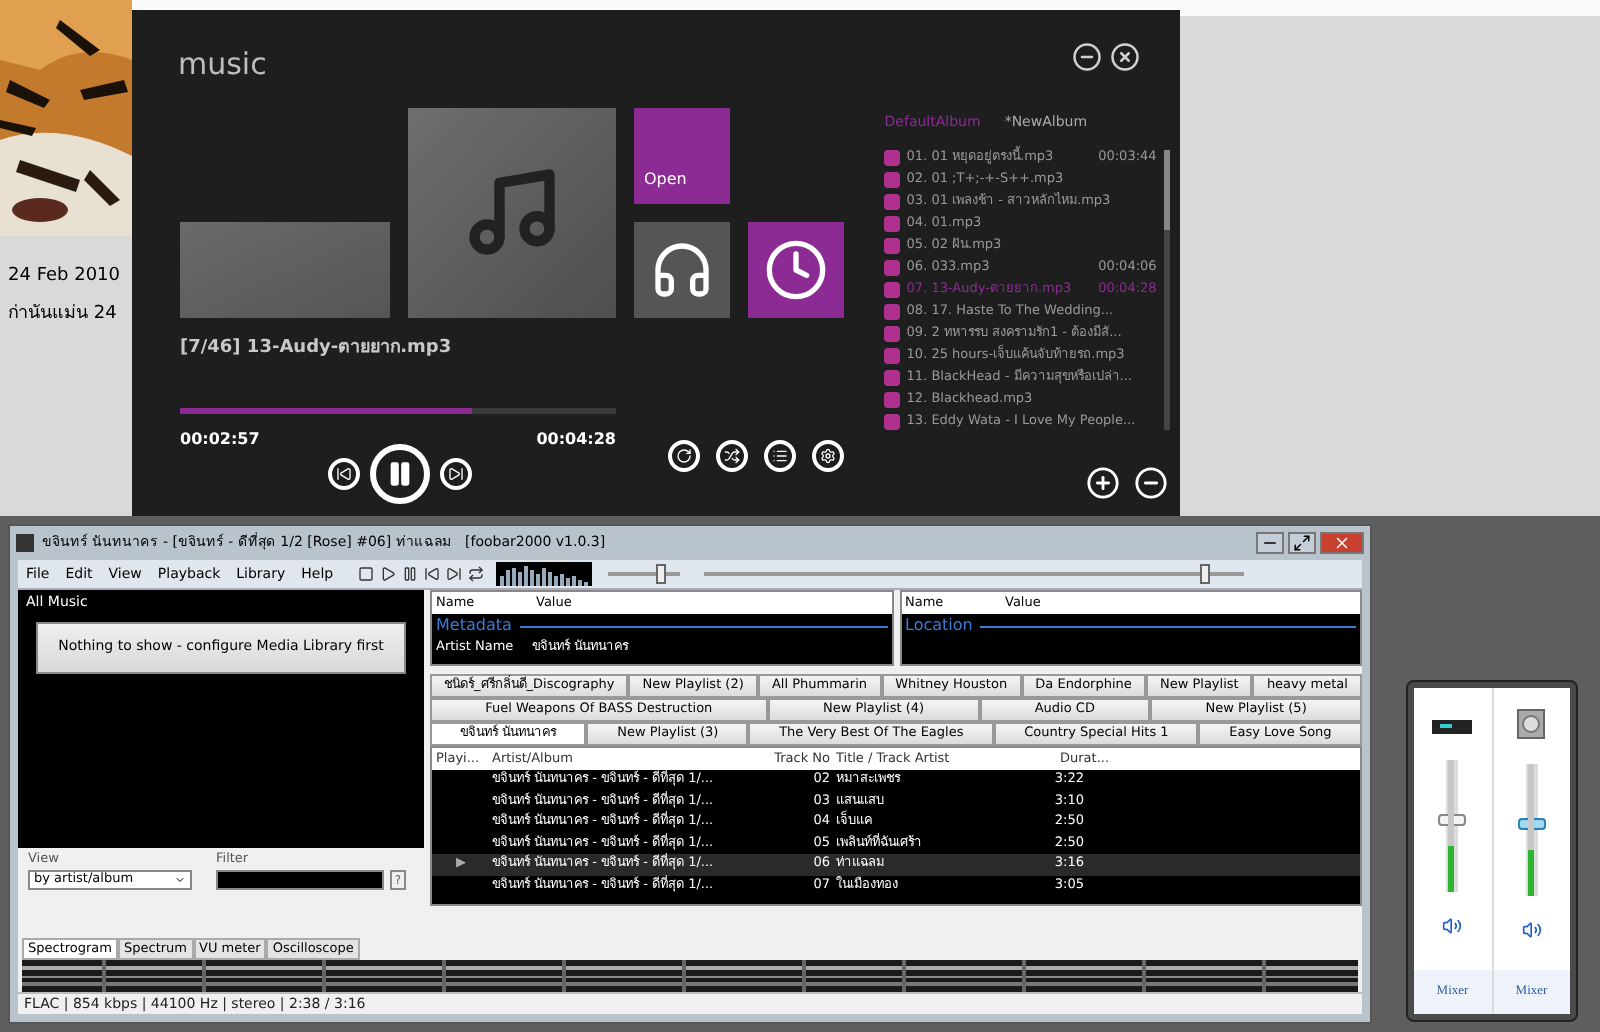 The height and width of the screenshot is (1032, 1600). What do you see at coordinates (1531, 724) in the screenshot?
I see `speaker-icon` at bounding box center [1531, 724].